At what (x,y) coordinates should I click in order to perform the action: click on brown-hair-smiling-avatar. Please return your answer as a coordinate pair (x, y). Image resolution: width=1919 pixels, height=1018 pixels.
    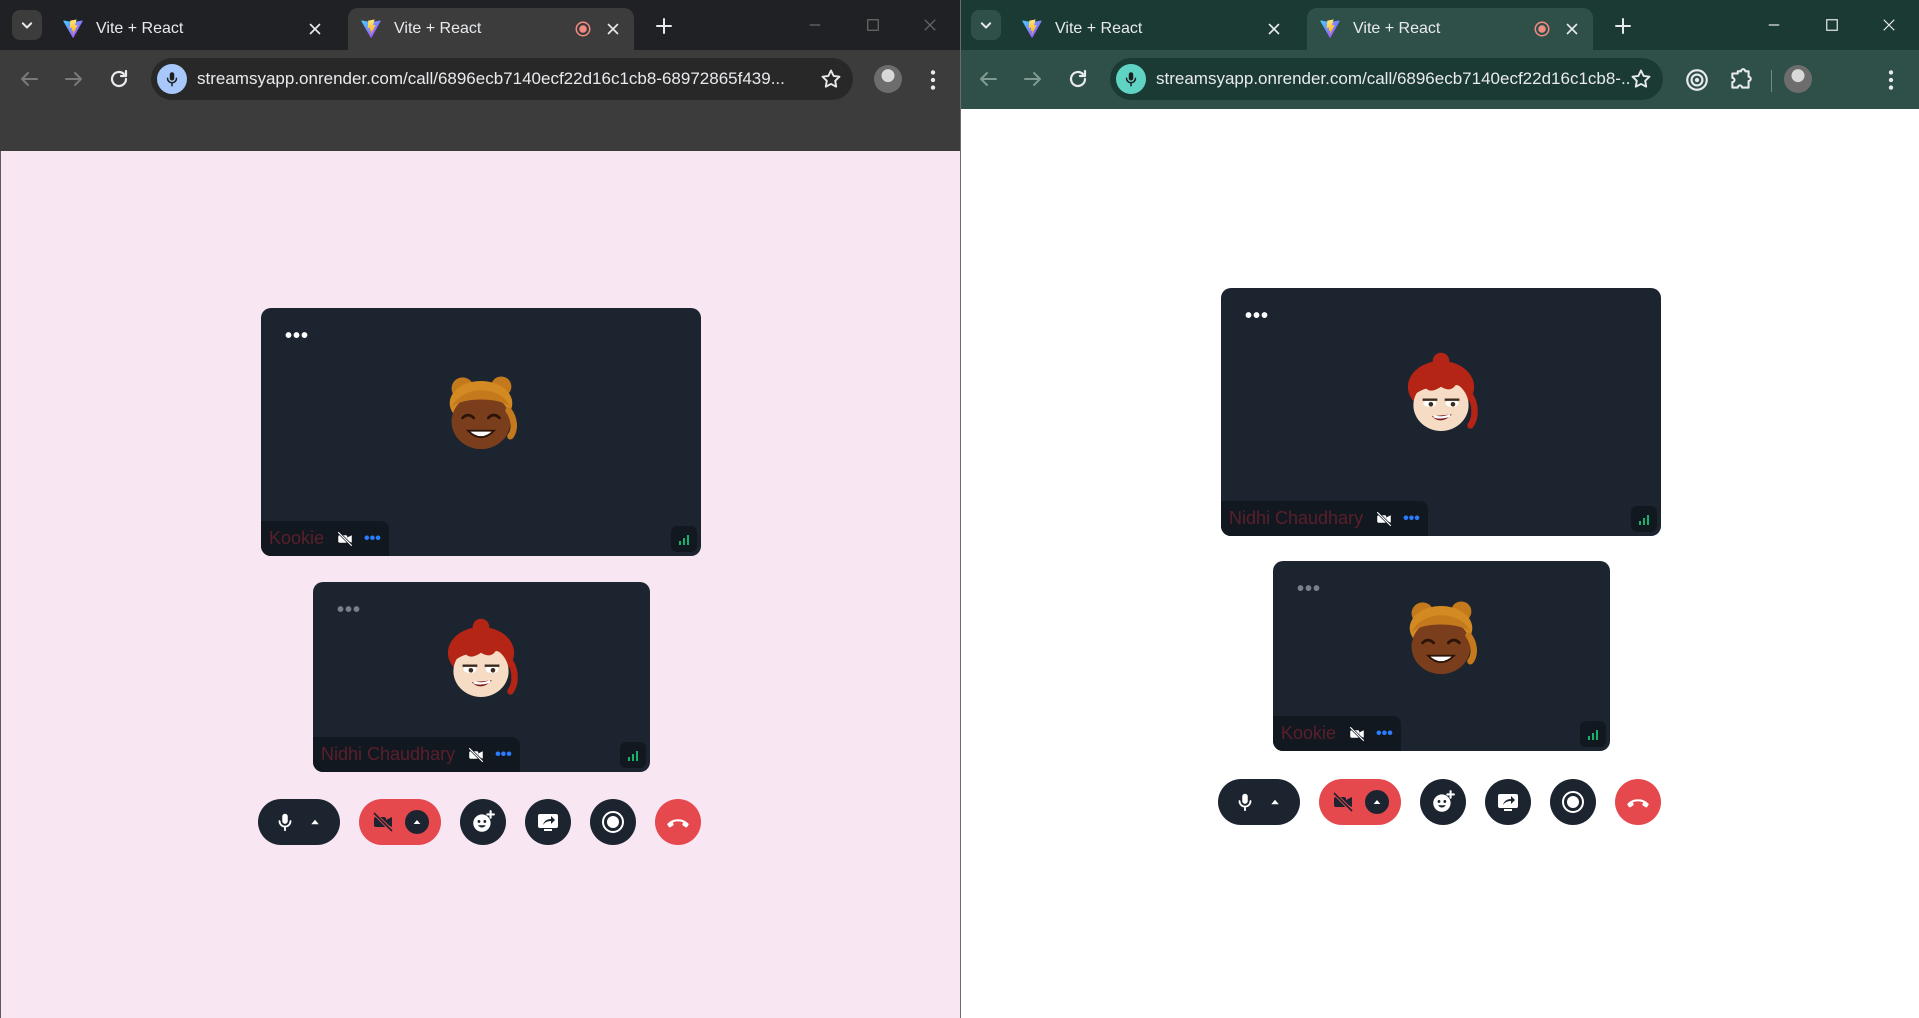
    Looking at the image, I should click on (1441, 641).